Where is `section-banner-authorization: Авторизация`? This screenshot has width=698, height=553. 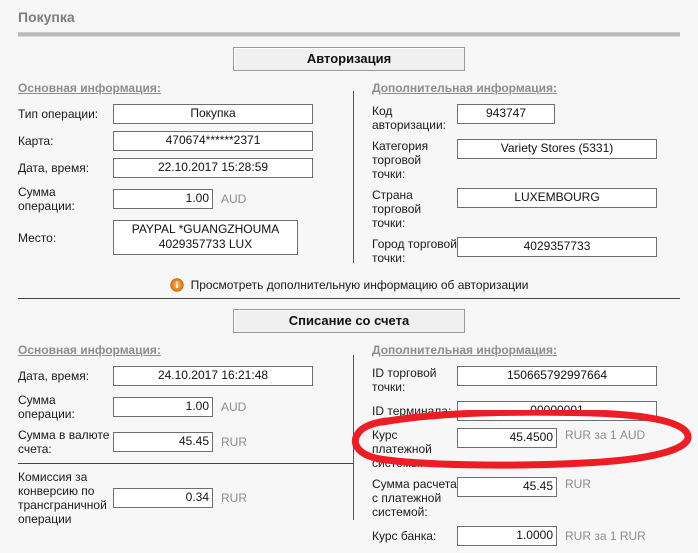 section-banner-authorization: Авторизация is located at coordinates (349, 59).